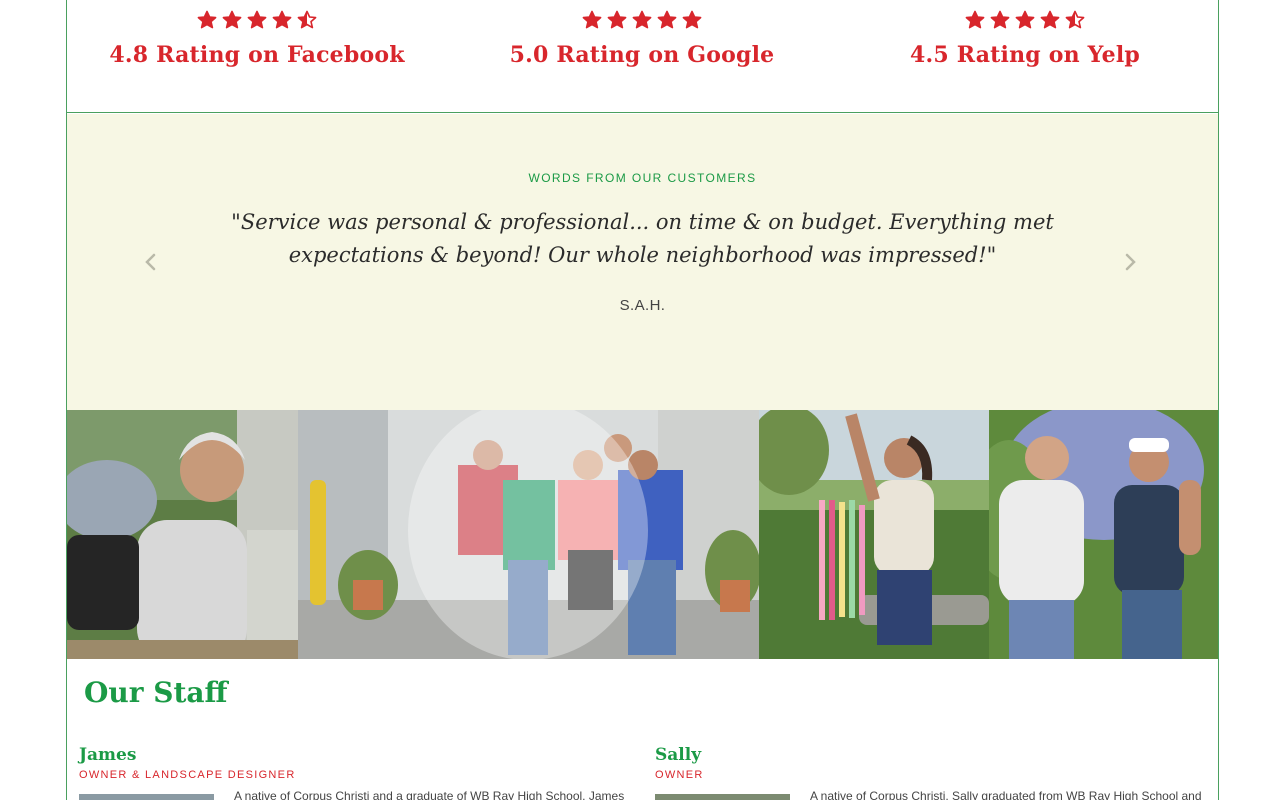 This screenshot has height=800, width=1280. I want to click on staff-photo-group-splash, so click(528, 534).